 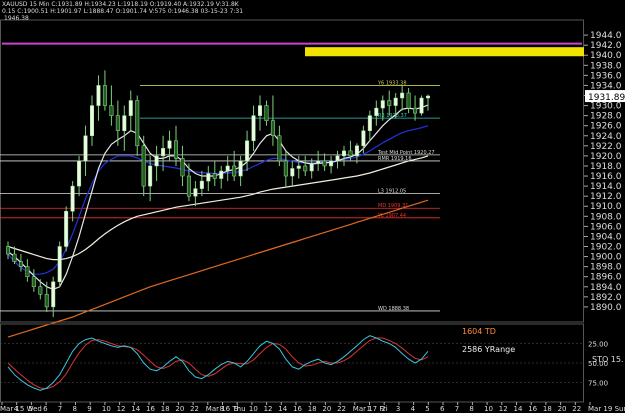 What do you see at coordinates (606, 409) in the screenshot?
I see `time-tick-label: Mar 19 Sun` at bounding box center [606, 409].